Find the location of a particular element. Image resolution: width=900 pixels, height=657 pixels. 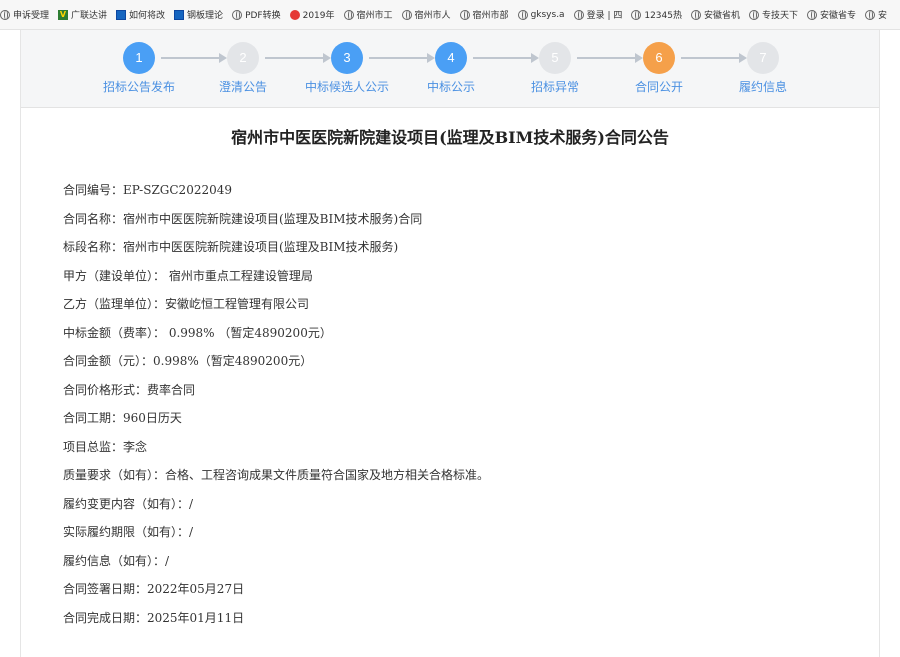

step-label: 中标候选人公示 is located at coordinates (346, 87).